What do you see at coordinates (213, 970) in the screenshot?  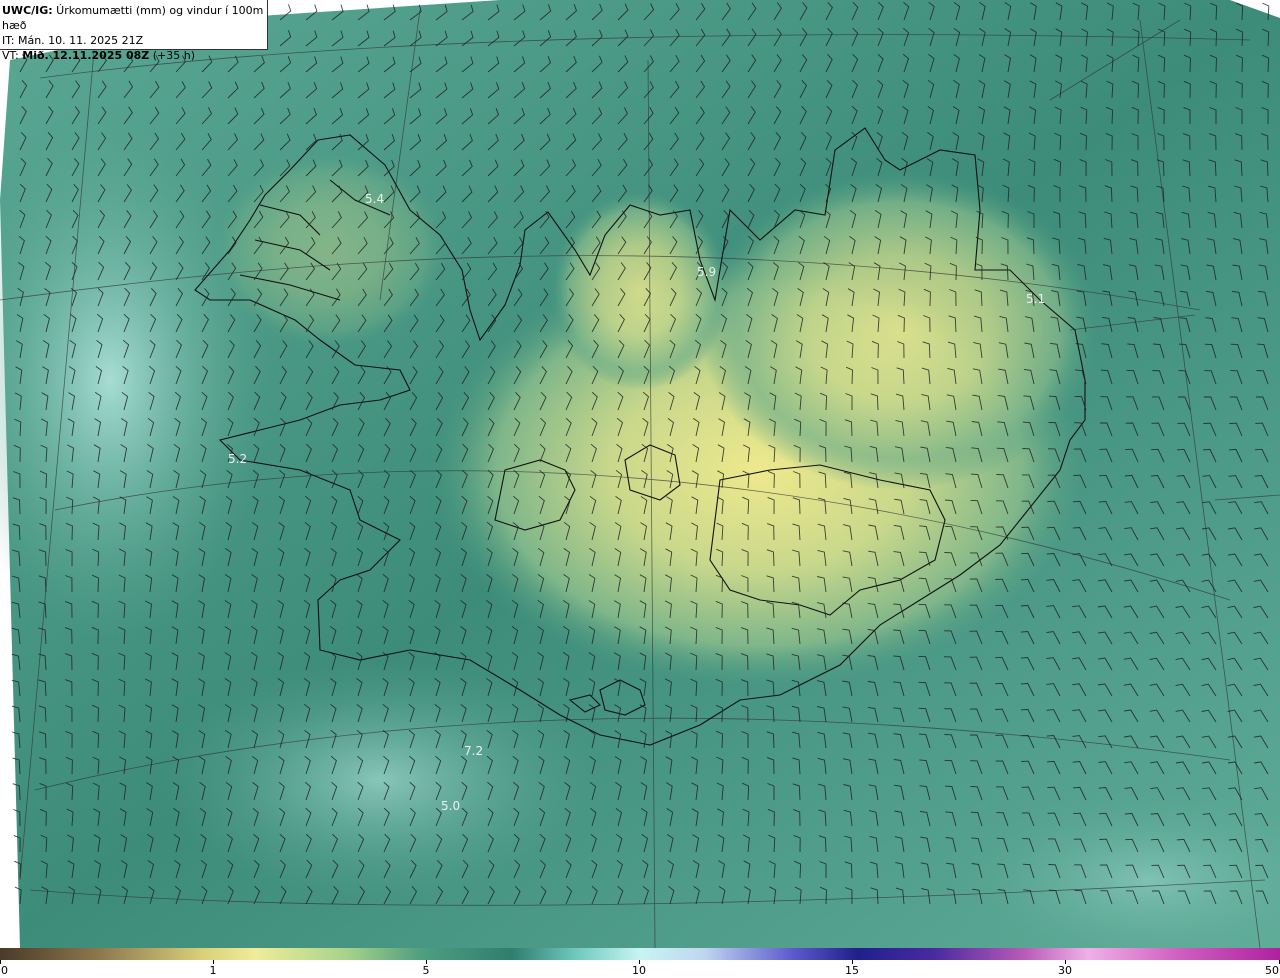 I see `colorbar-tick: 1` at bounding box center [213, 970].